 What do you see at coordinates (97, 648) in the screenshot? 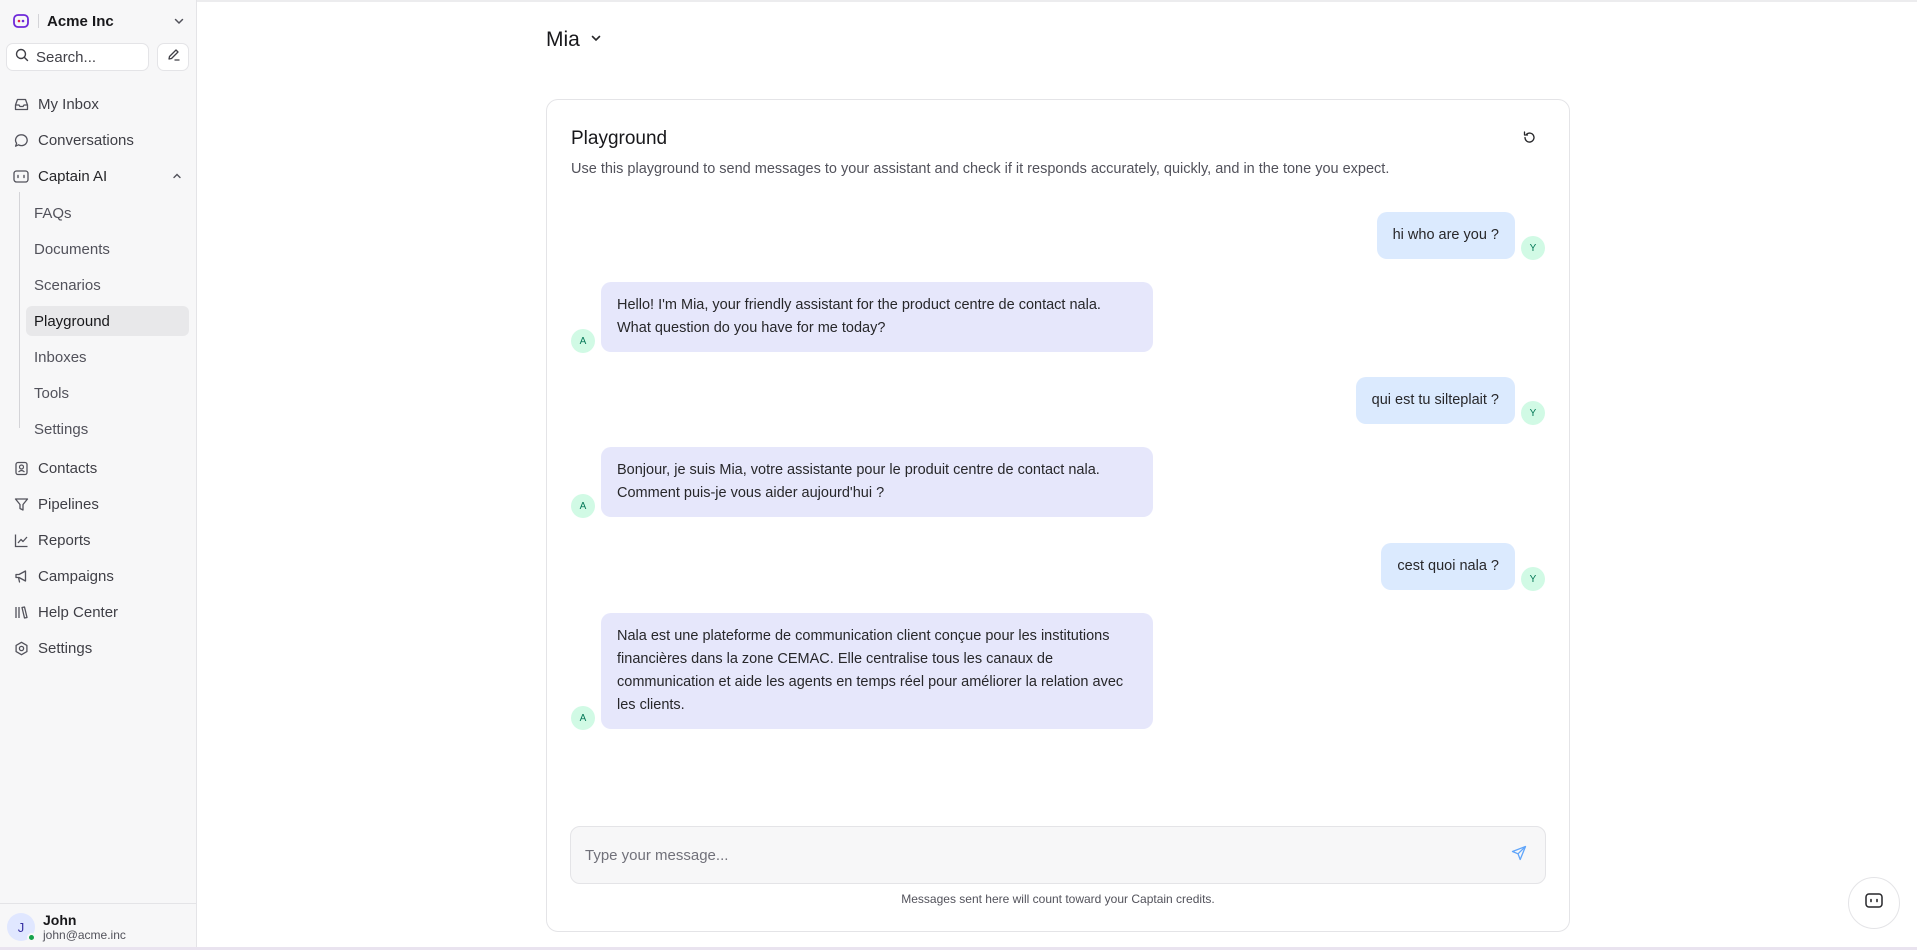
I see `sidebar-item-settings: Settings` at bounding box center [97, 648].